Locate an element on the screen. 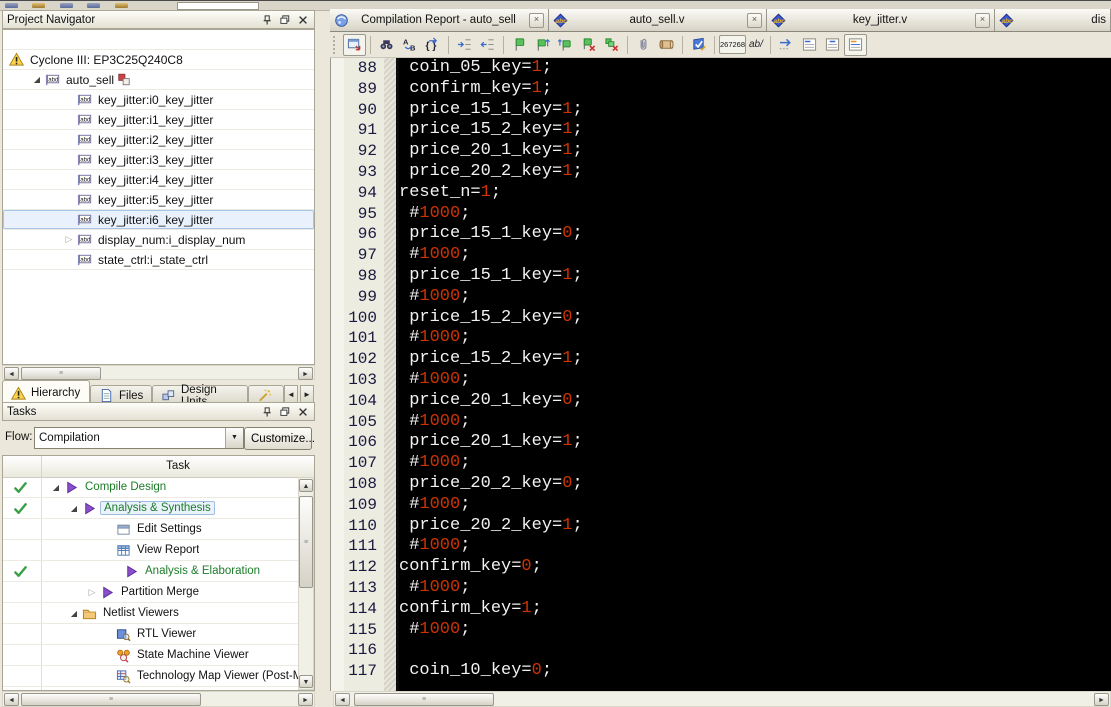  tree-item: abd key_jitter:i3_key_jitter is located at coordinates (158, 160).